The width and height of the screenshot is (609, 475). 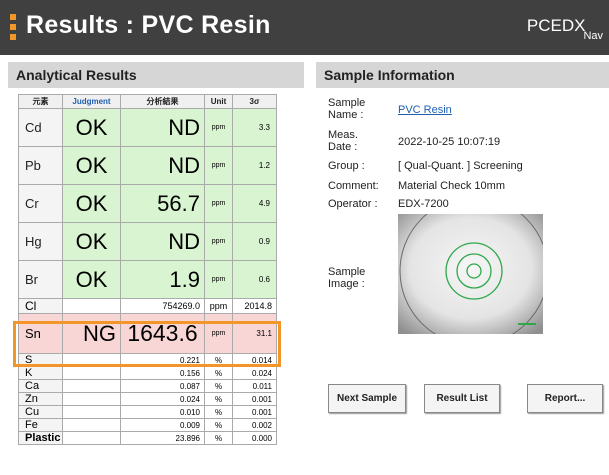 I want to click on table-row: Cr OK 56.7 ppm 4.9, so click(x=147, y=203).